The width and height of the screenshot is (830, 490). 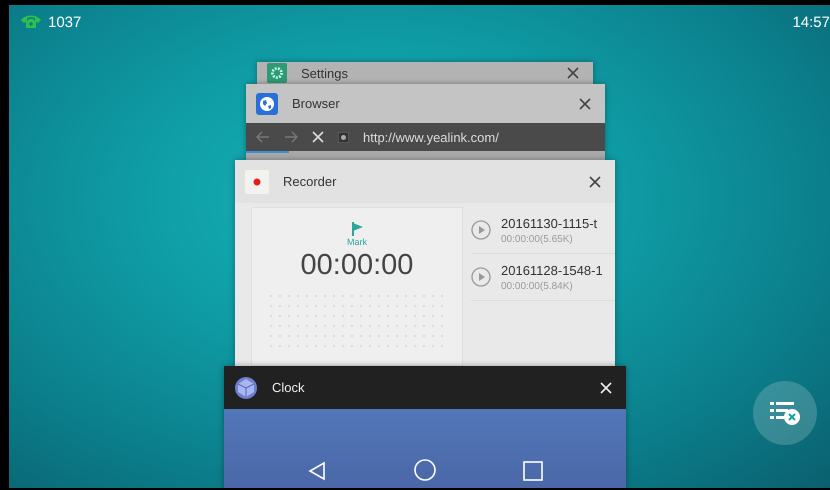 I want to click on clear-list-icon, so click(x=785, y=413).